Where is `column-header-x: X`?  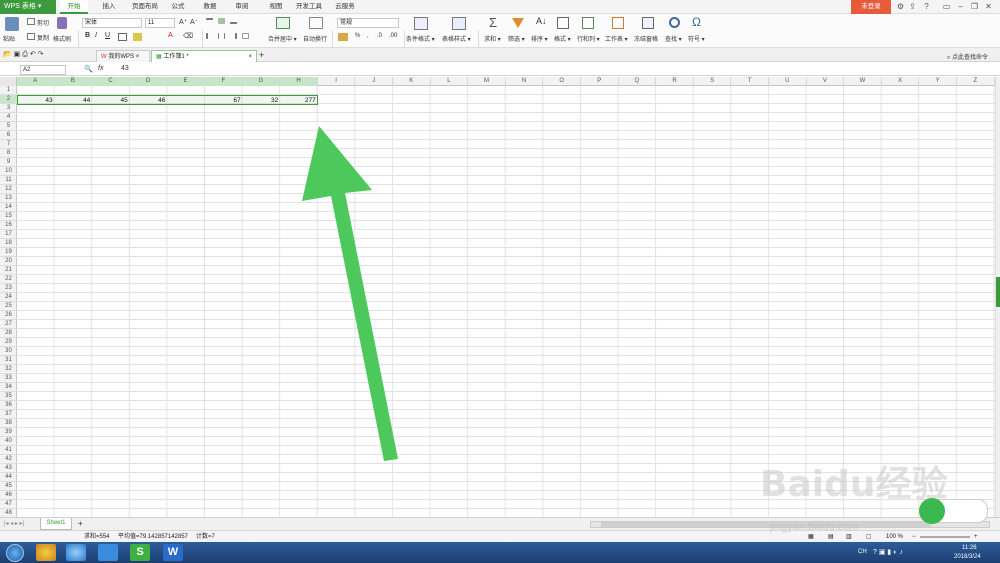 column-header-x: X is located at coordinates (901, 81).